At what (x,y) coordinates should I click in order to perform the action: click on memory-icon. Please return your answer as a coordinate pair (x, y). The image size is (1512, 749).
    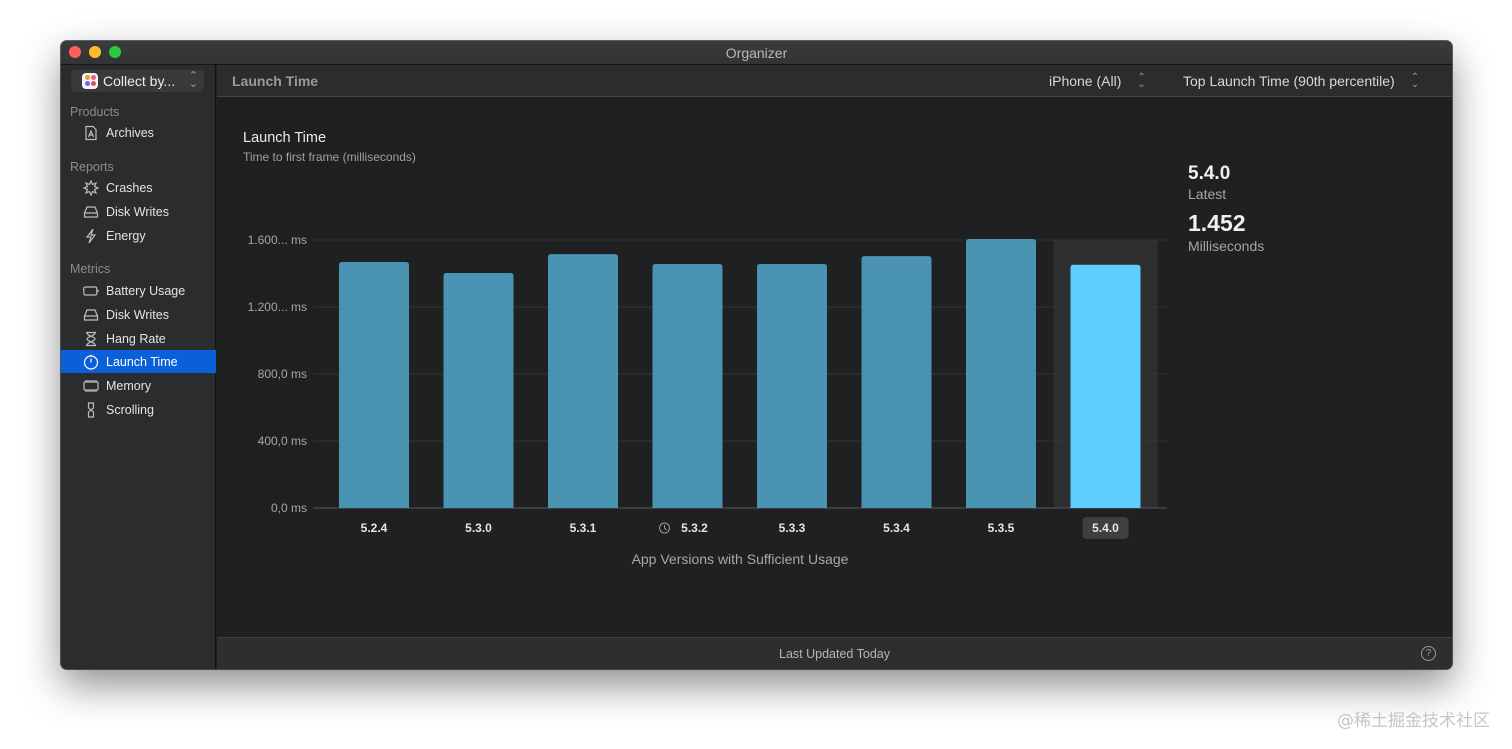
    Looking at the image, I should click on (91, 386).